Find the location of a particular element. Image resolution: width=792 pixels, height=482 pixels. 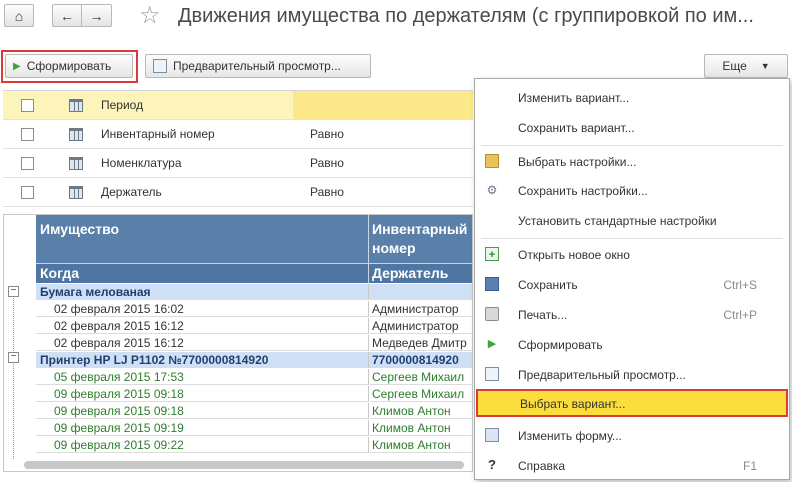

header-inventory-number-line2: номер is located at coordinates (394, 248).